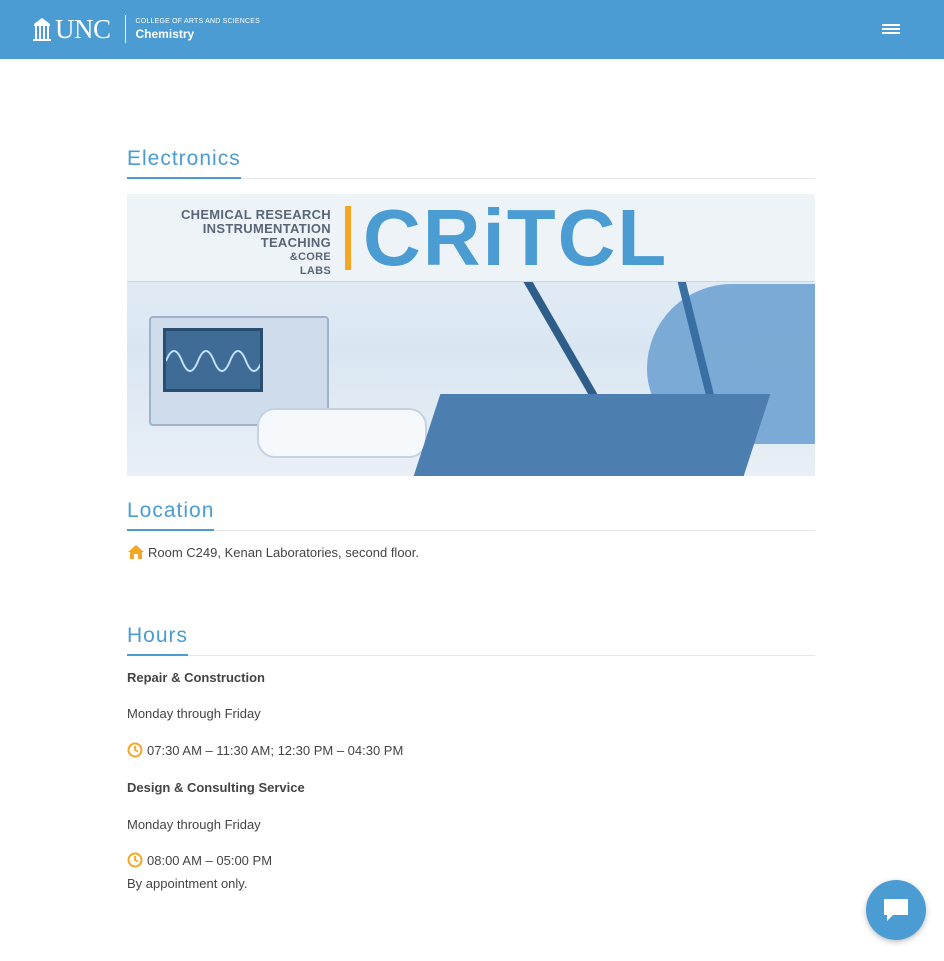 The width and height of the screenshot is (944, 961). Describe the element at coordinates (198, 21) in the screenshot. I see `logo-college-text: COLLEGE OF ARTS AND SCIENCES` at that location.